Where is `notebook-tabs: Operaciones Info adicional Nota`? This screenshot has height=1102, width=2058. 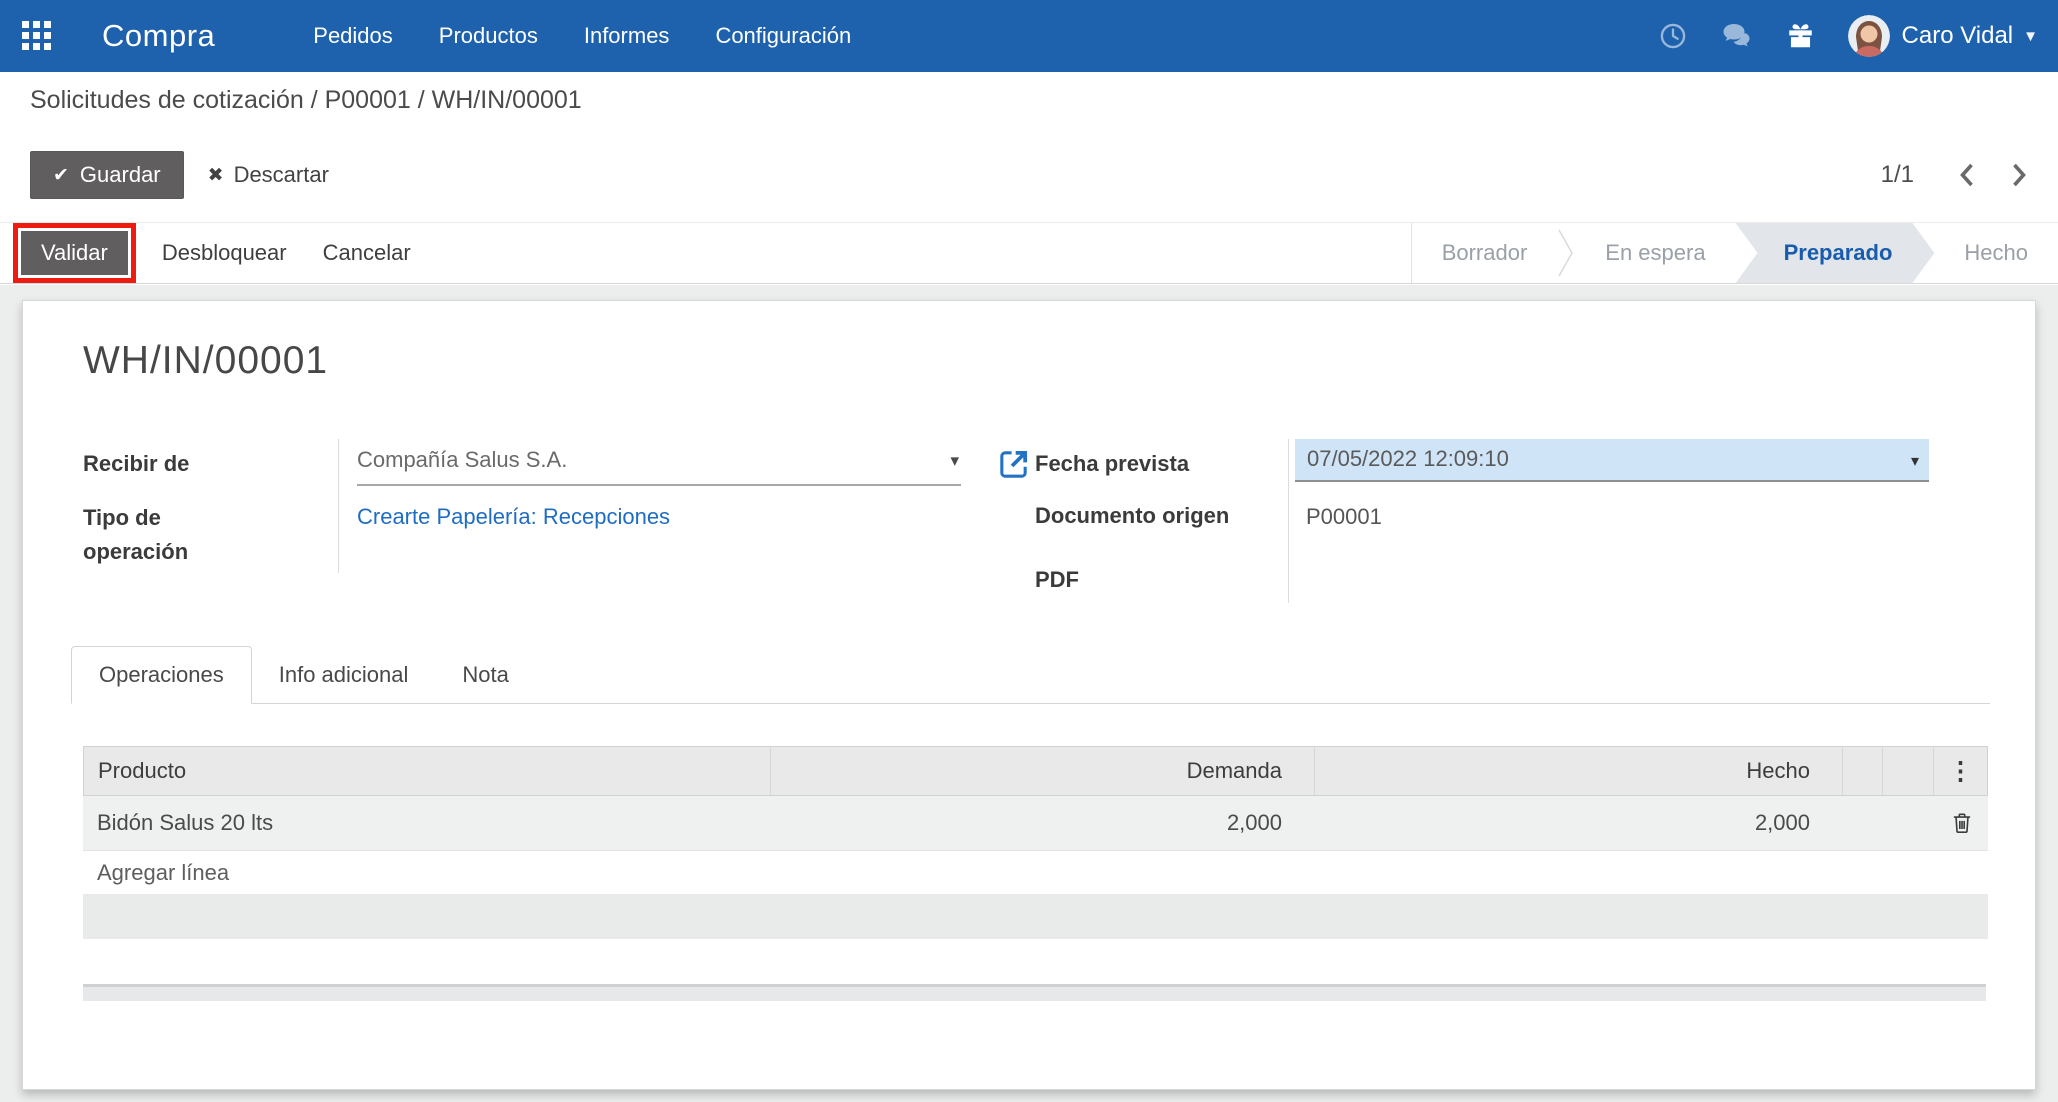
notebook-tabs: Operaciones Info adicional Nota is located at coordinates (1030, 675).